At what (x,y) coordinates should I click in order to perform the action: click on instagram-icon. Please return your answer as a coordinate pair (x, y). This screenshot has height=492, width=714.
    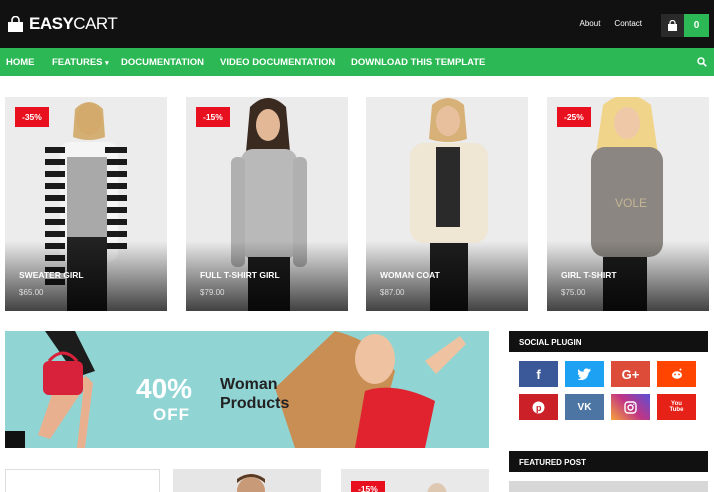
    Looking at the image, I should click on (630, 407).